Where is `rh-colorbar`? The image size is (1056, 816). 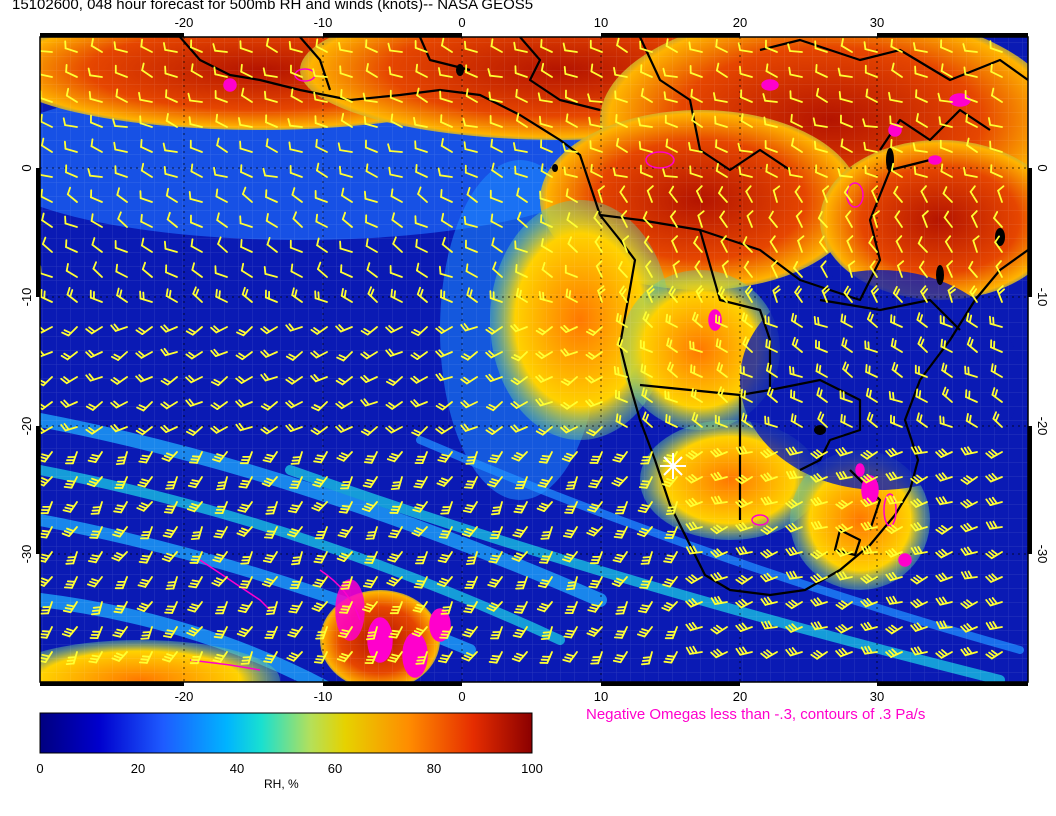 rh-colorbar is located at coordinates (286, 733).